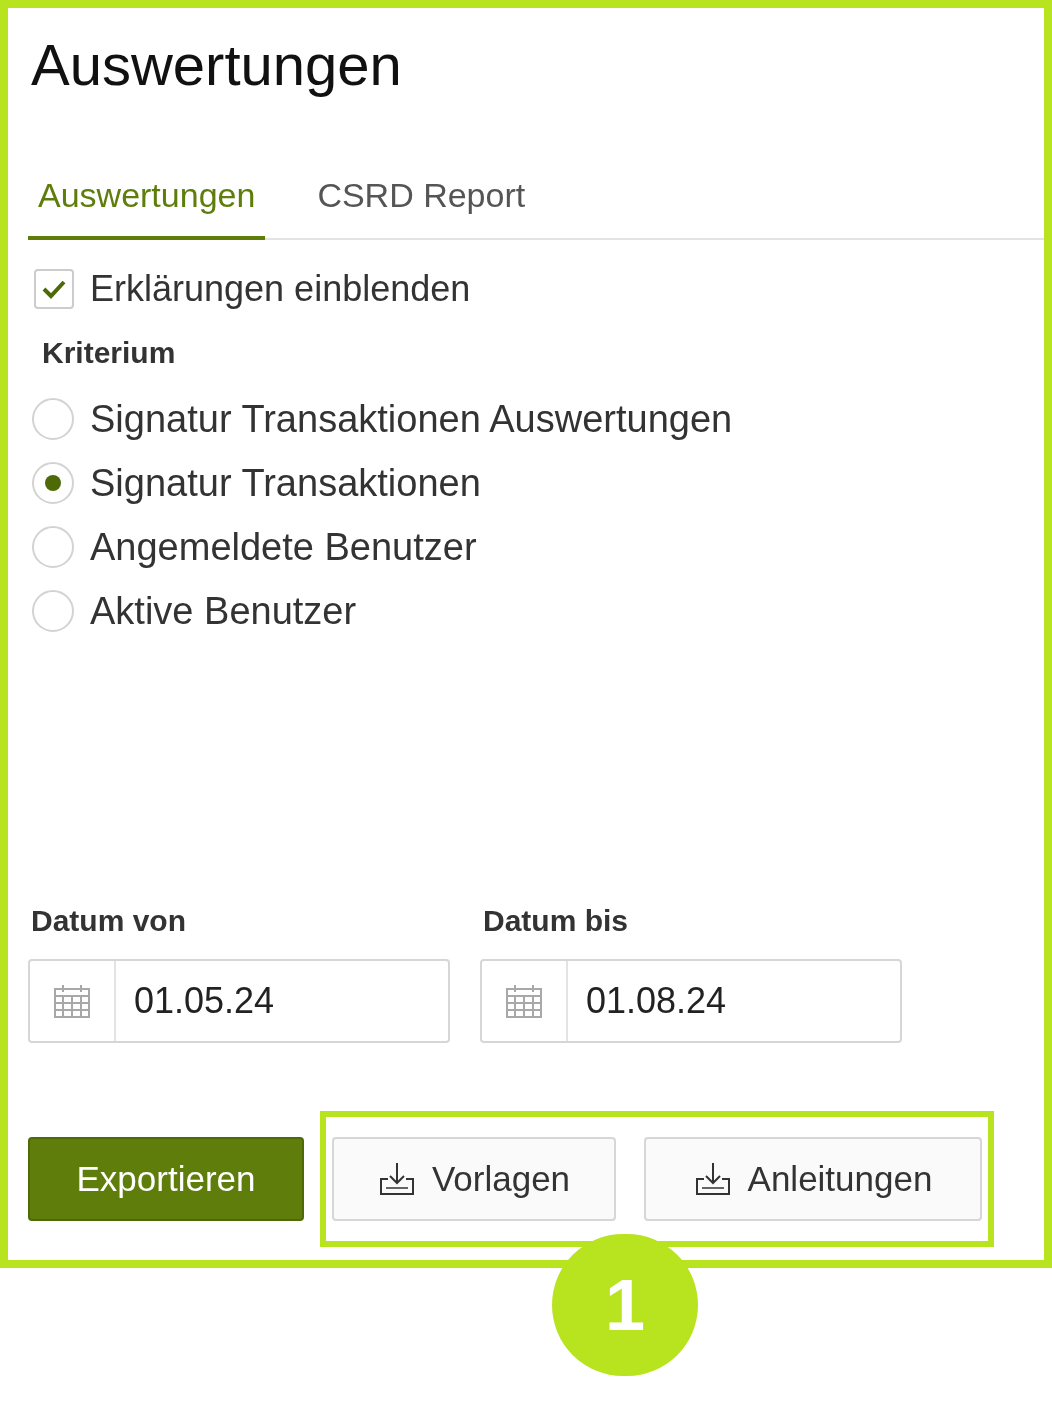 Image resolution: width=1052 pixels, height=1403 pixels. Describe the element at coordinates (166, 1179) in the screenshot. I see `export-button: Exportieren` at that location.